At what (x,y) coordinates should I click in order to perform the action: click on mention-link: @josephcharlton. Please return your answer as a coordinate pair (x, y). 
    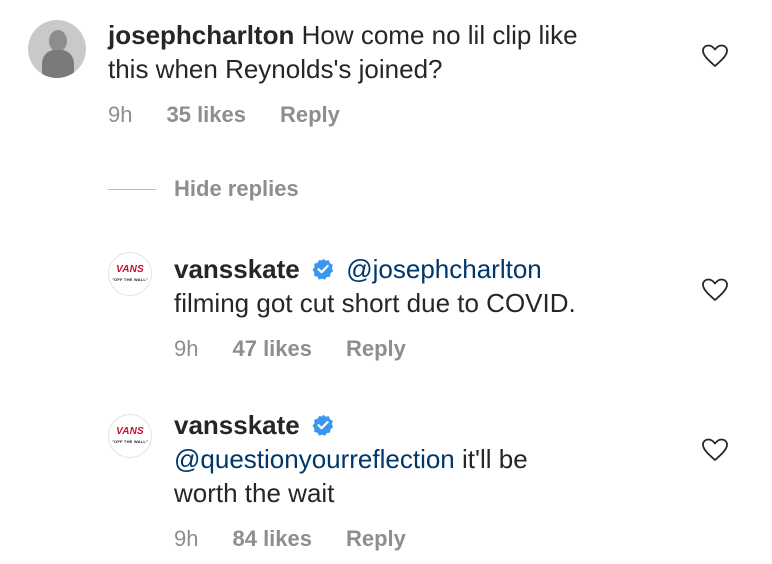
    Looking at the image, I should click on (444, 269).